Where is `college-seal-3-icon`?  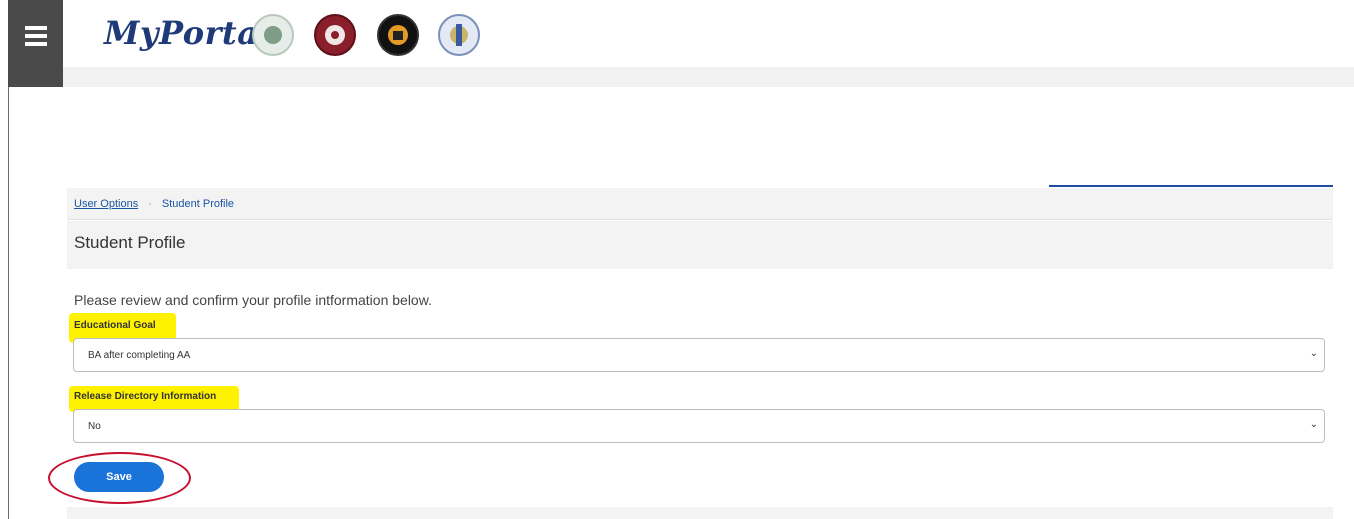
college-seal-3-icon is located at coordinates (398, 35).